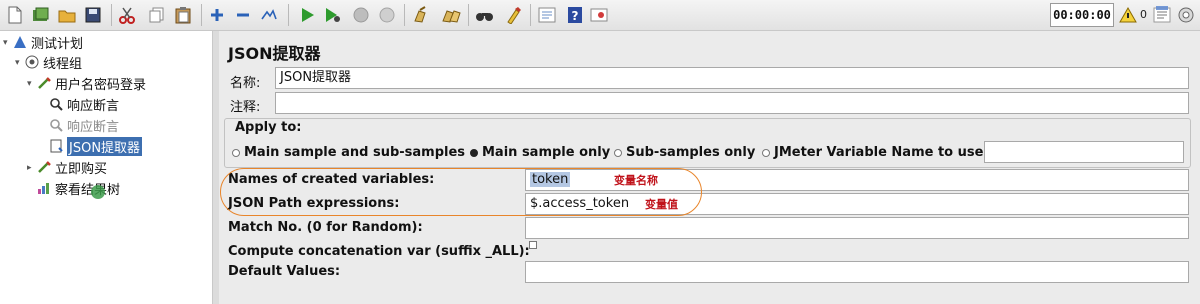  Describe the element at coordinates (691, 152) in the screenshot. I see `radio-label: Sub-samples only` at that location.